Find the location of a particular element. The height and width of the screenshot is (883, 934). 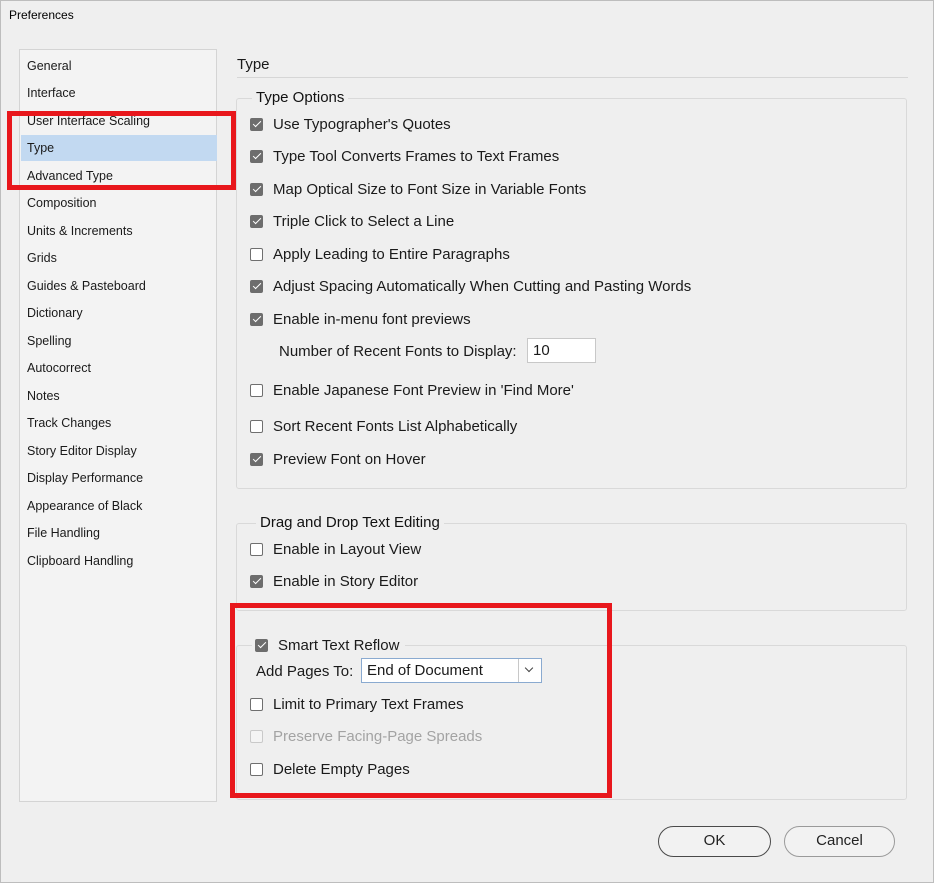

drag-drop-group is located at coordinates (571, 567).